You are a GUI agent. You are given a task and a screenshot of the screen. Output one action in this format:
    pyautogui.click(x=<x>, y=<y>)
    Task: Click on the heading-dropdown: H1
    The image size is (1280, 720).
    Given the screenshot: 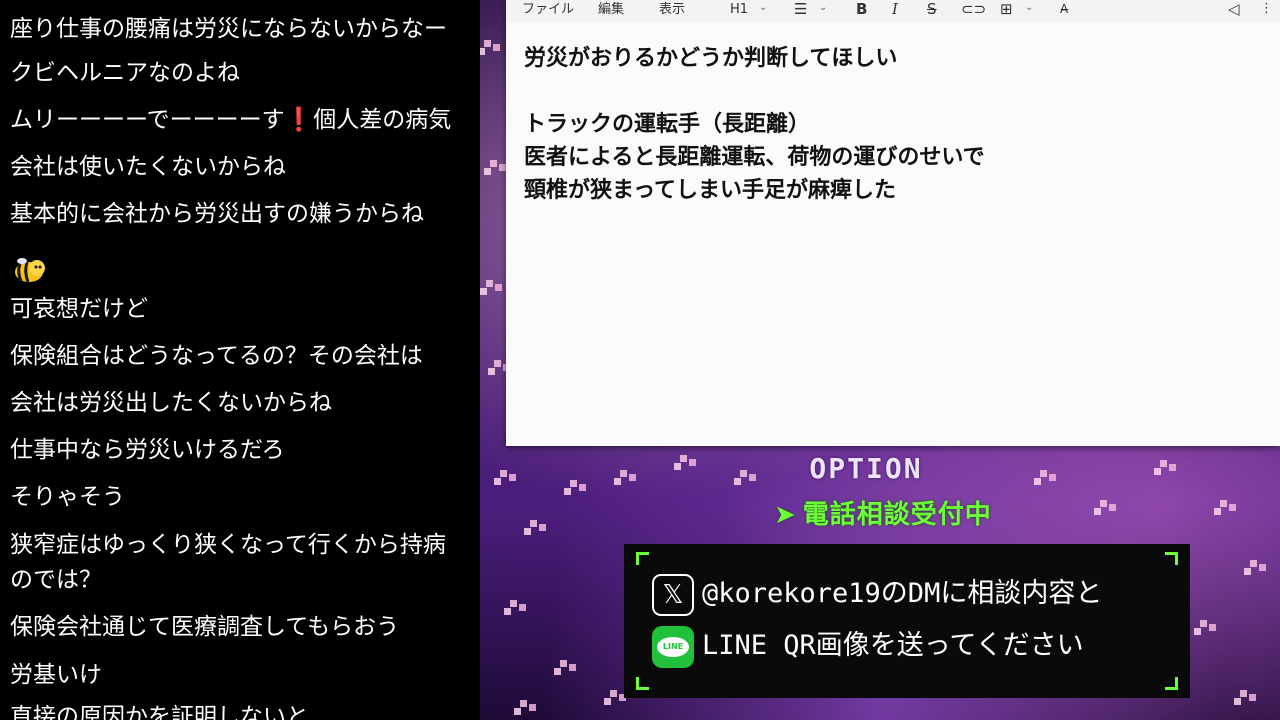 What is the action you would take?
    pyautogui.click(x=739, y=10)
    